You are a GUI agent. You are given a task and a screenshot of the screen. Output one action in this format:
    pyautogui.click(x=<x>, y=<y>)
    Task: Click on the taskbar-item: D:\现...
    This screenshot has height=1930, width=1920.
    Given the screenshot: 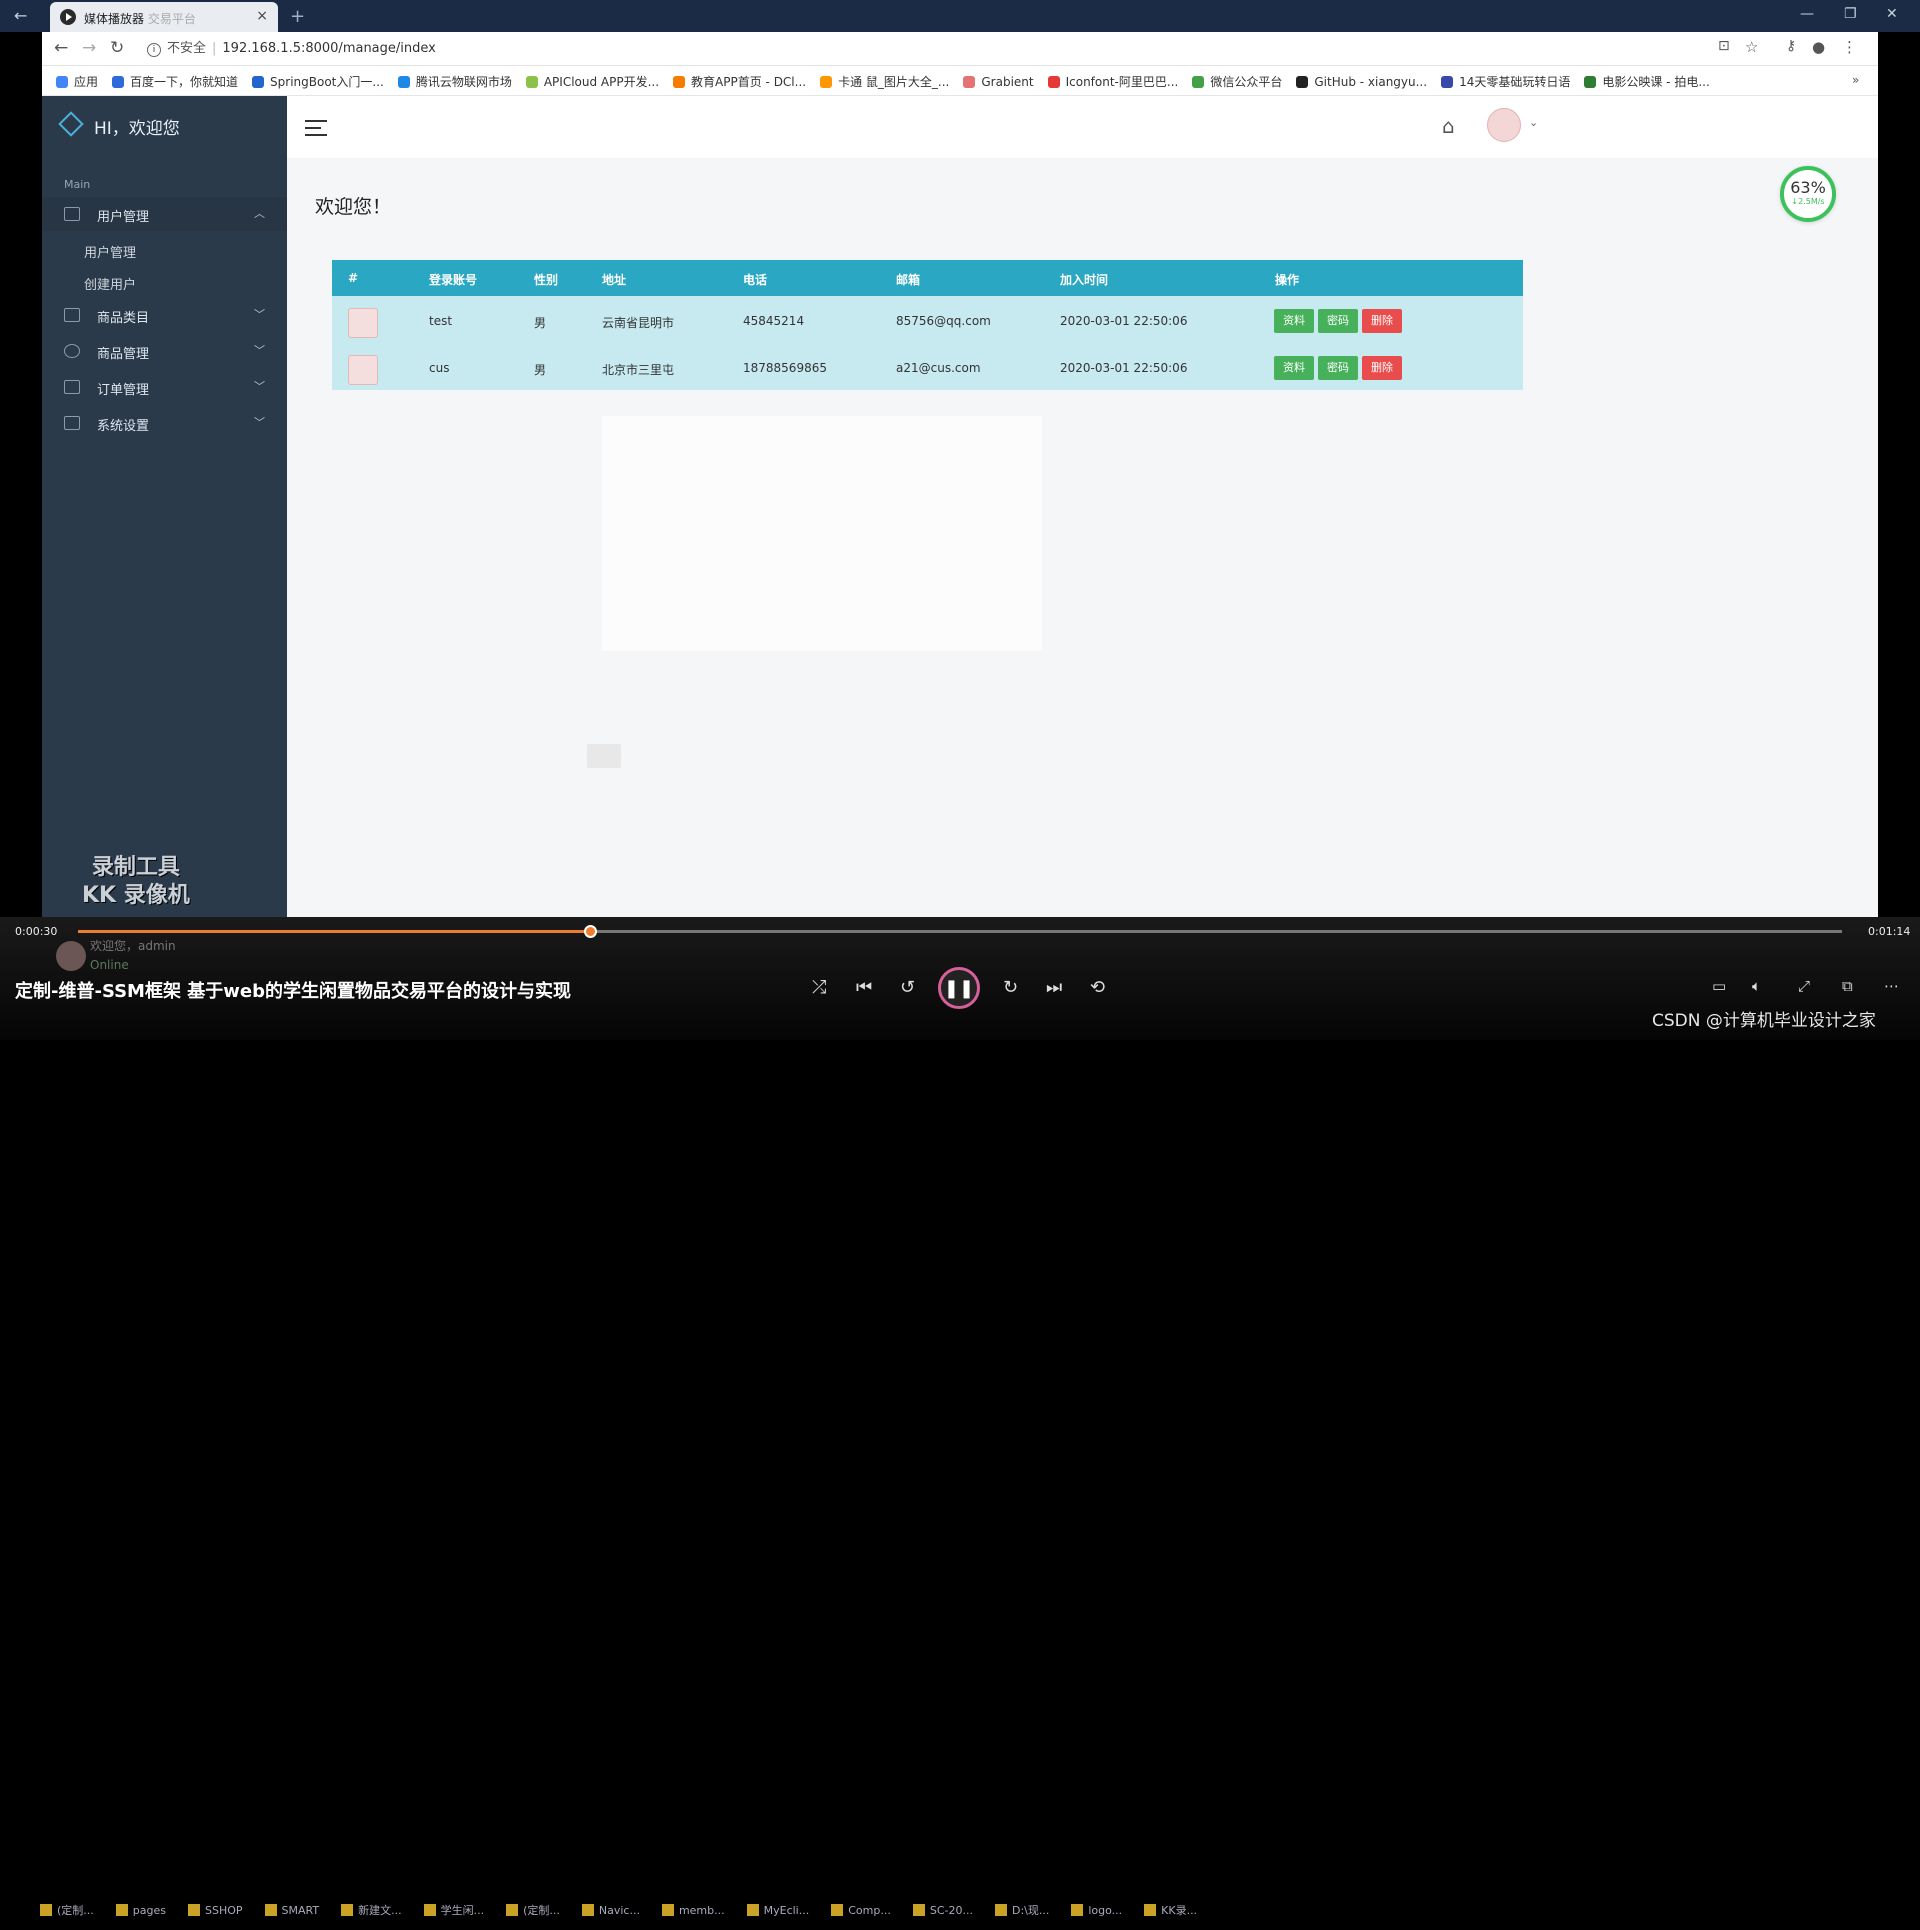 What is the action you would take?
    pyautogui.click(x=1021, y=1910)
    